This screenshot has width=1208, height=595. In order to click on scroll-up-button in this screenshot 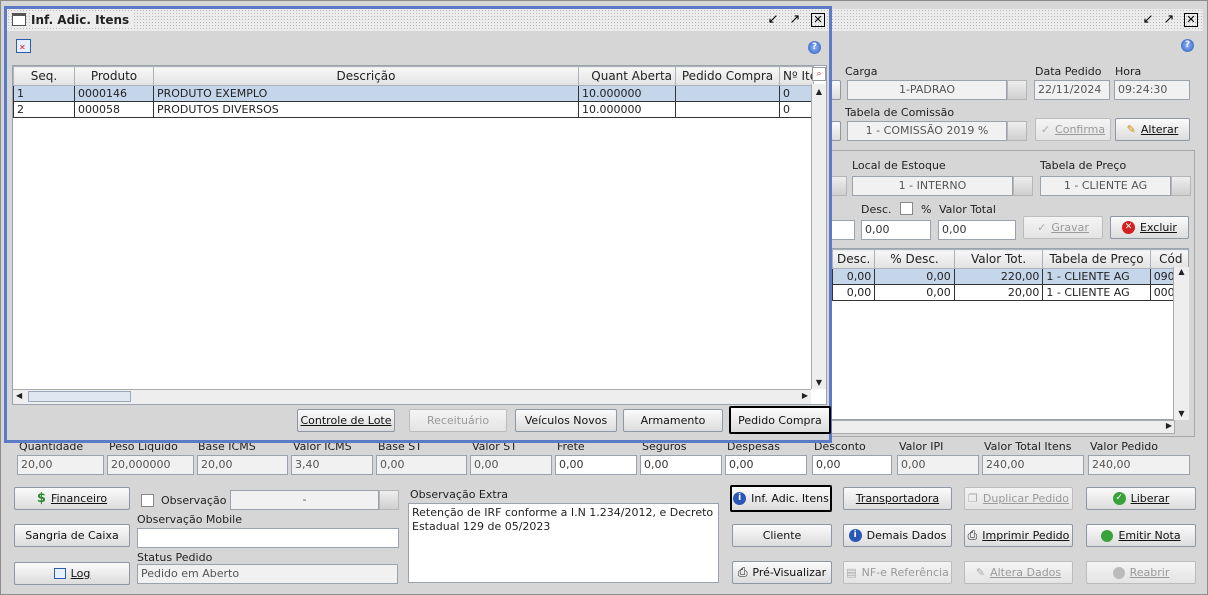, I will do `click(836, 90)`.